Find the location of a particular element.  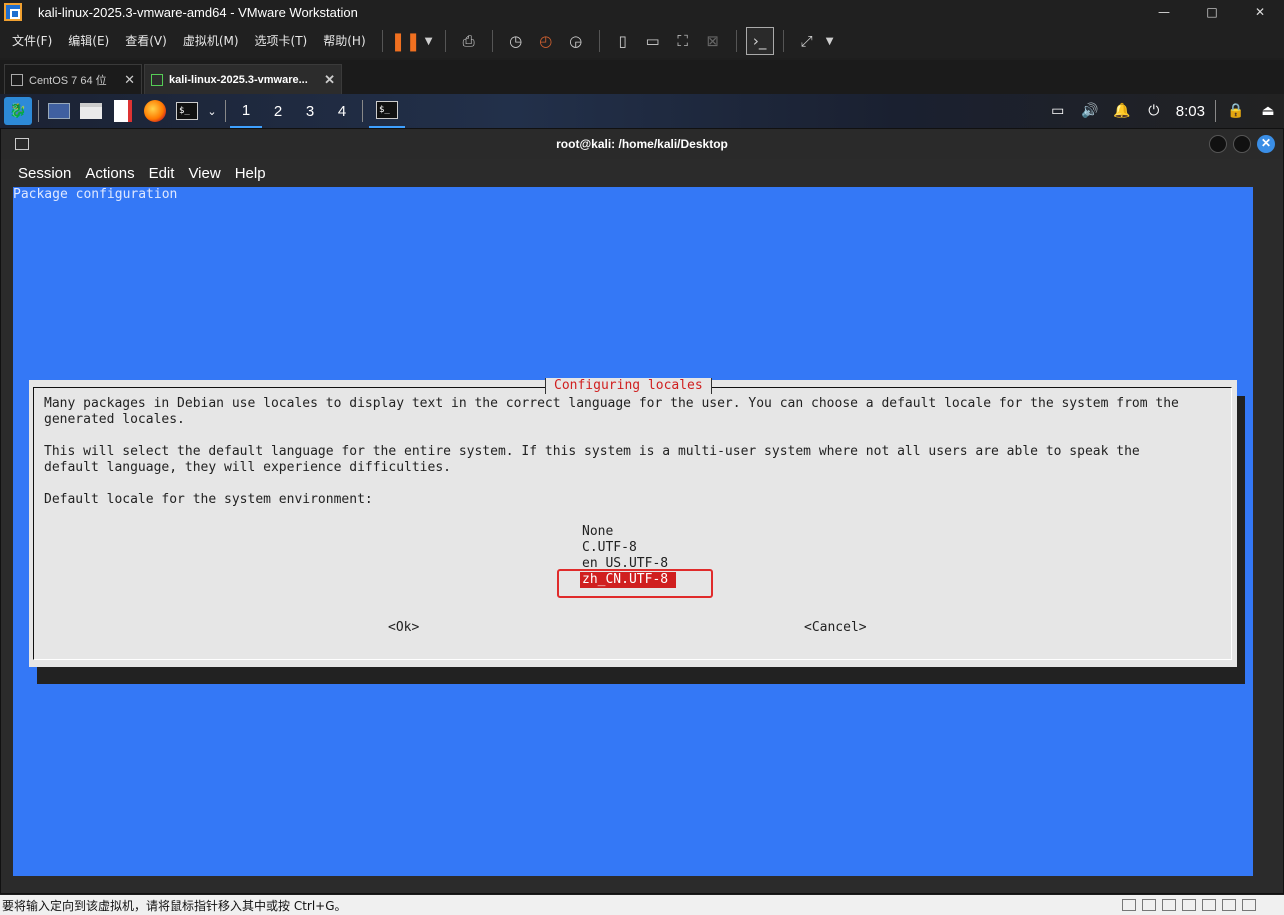

minimize-button: — is located at coordinates (1164, 12).